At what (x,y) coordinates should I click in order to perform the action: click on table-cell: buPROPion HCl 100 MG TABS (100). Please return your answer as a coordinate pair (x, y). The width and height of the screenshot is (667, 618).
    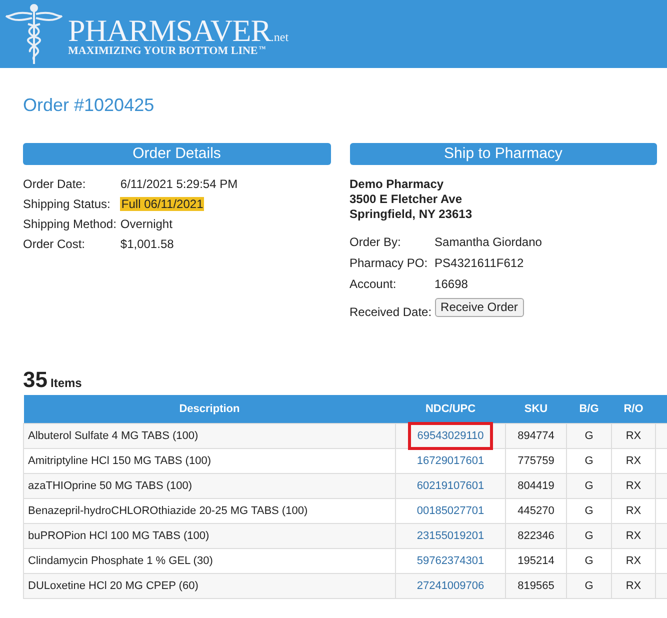
    Looking at the image, I should click on (210, 536).